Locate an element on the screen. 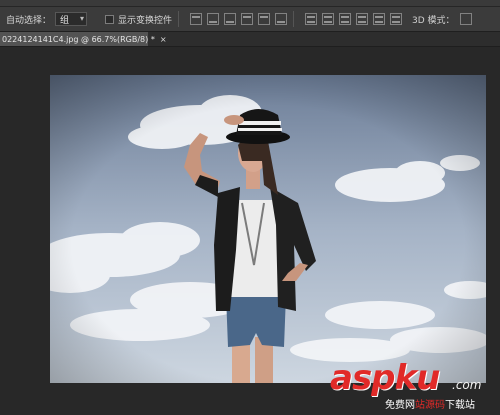  distribute-hcenter-icon is located at coordinates (379, 19).